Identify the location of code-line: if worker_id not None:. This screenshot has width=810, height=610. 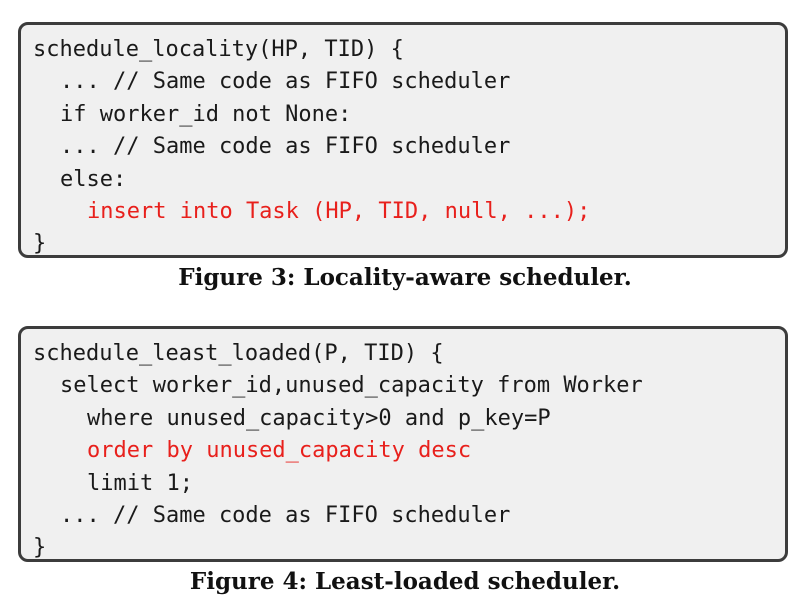
(206, 114).